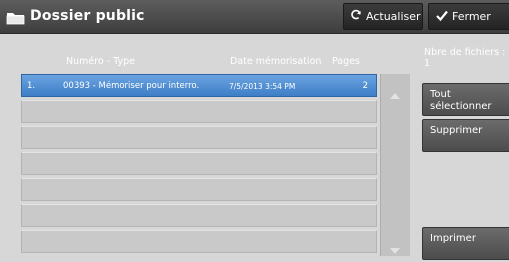  Describe the element at coordinates (358, 16) in the screenshot. I see `refresh-icon` at that location.